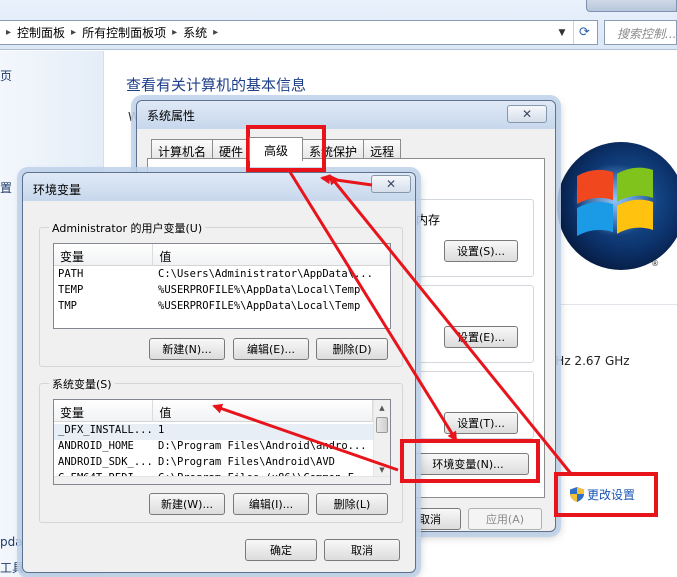 This screenshot has height=577, width=677. Describe the element at coordinates (171, 116) in the screenshot. I see `dialog-title: 系统属性` at that location.